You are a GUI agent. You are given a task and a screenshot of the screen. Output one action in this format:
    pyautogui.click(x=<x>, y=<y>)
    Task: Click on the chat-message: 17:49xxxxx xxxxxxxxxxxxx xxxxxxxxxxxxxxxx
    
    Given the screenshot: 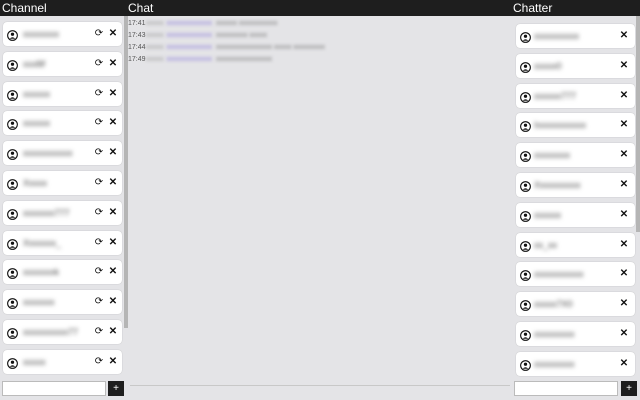 What is the action you would take?
    pyautogui.click(x=200, y=59)
    